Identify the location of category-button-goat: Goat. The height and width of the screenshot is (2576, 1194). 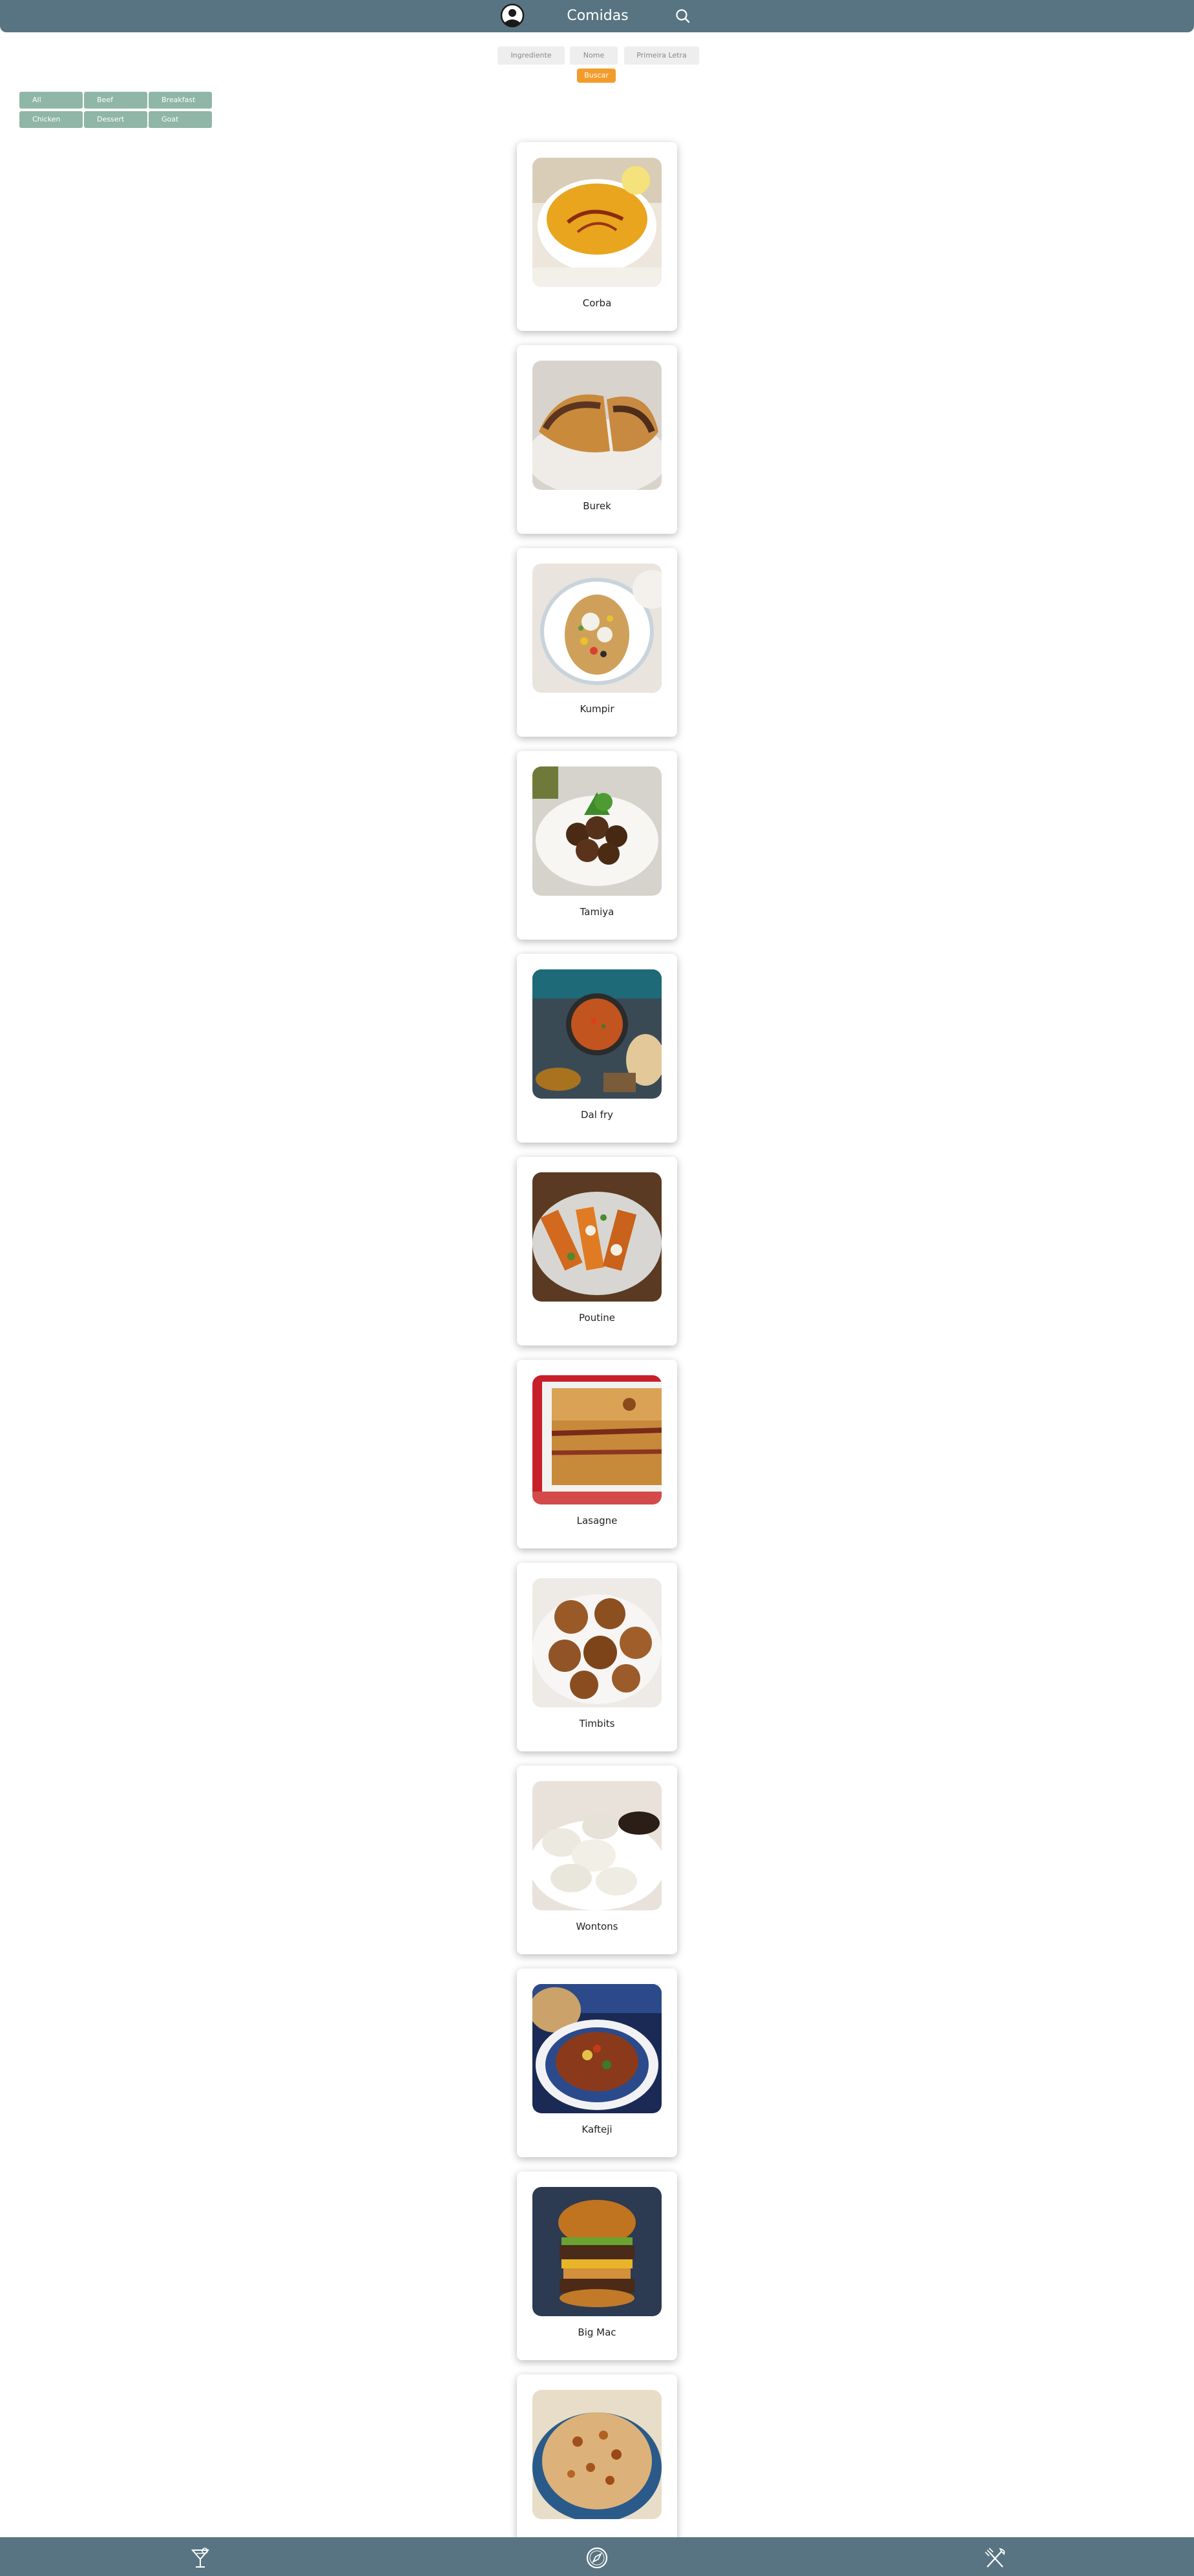
(180, 119).